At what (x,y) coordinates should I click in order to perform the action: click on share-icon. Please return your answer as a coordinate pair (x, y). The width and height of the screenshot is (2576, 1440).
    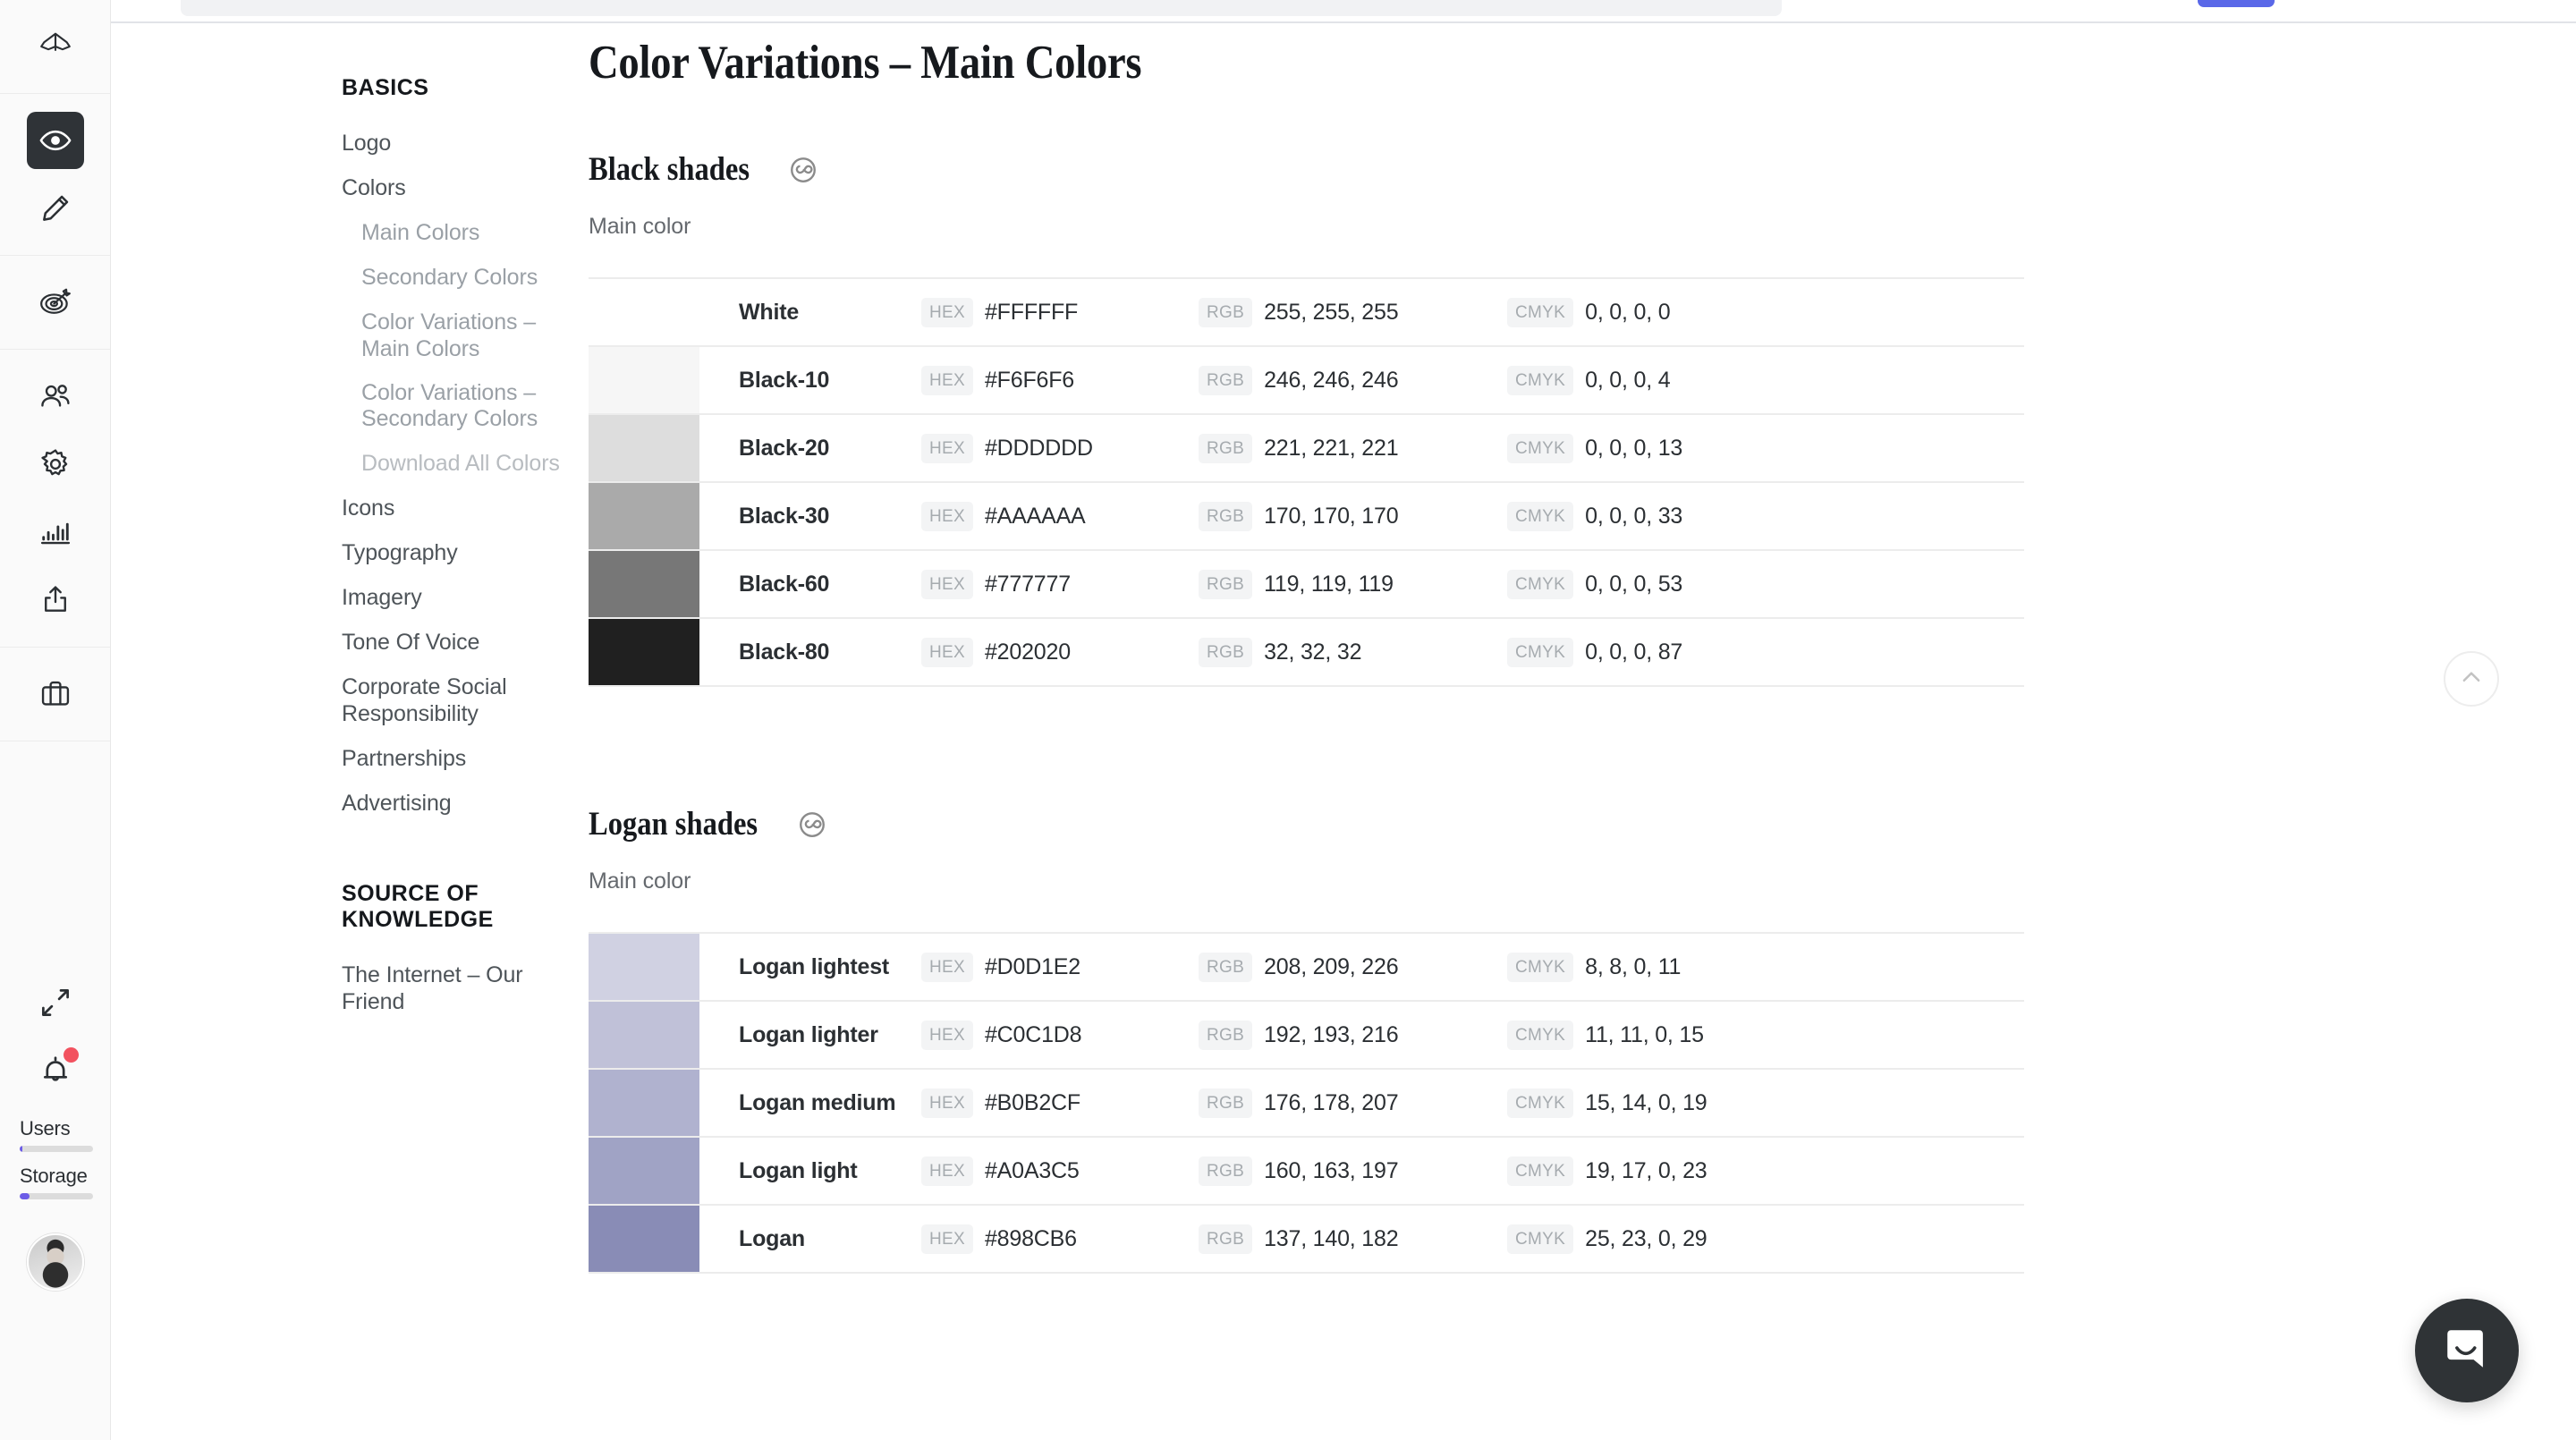
    Looking at the image, I should click on (55, 600).